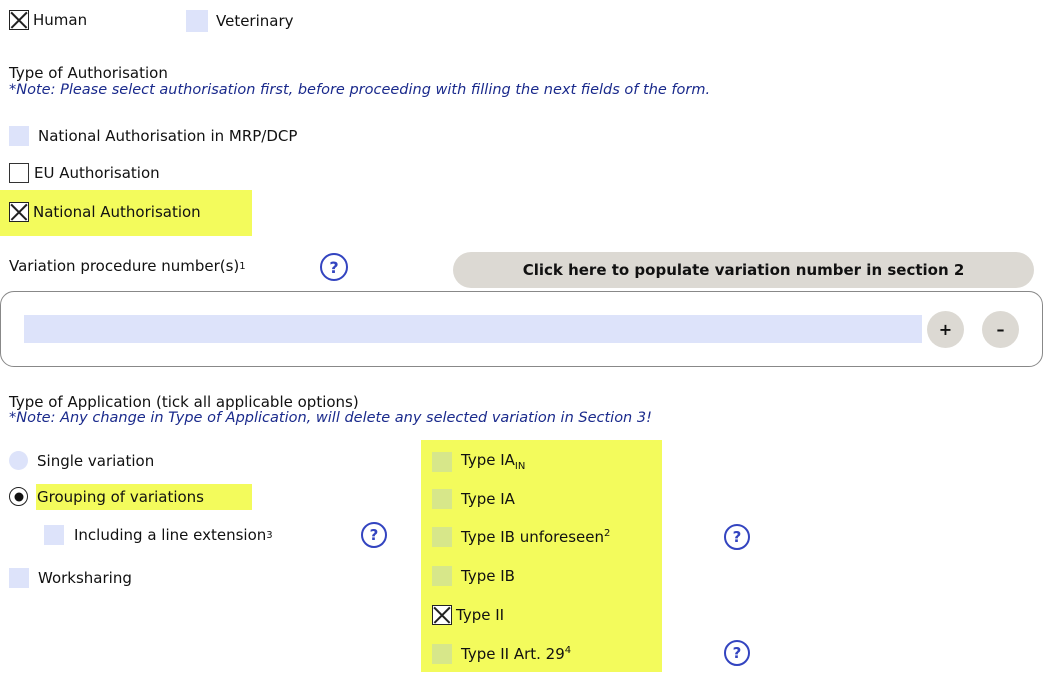 The width and height of the screenshot is (1045, 673). I want to click on type-ib-unforeseen-help-icon: ?, so click(737, 537).